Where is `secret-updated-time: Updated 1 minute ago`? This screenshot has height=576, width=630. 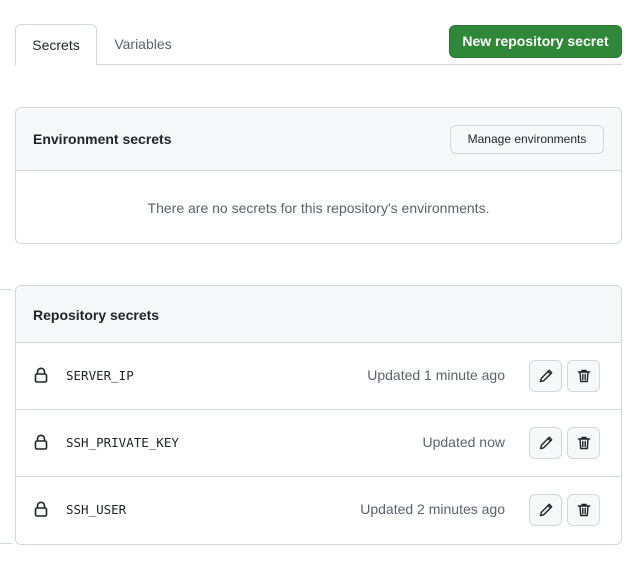 secret-updated-time: Updated 1 minute ago is located at coordinates (436, 375).